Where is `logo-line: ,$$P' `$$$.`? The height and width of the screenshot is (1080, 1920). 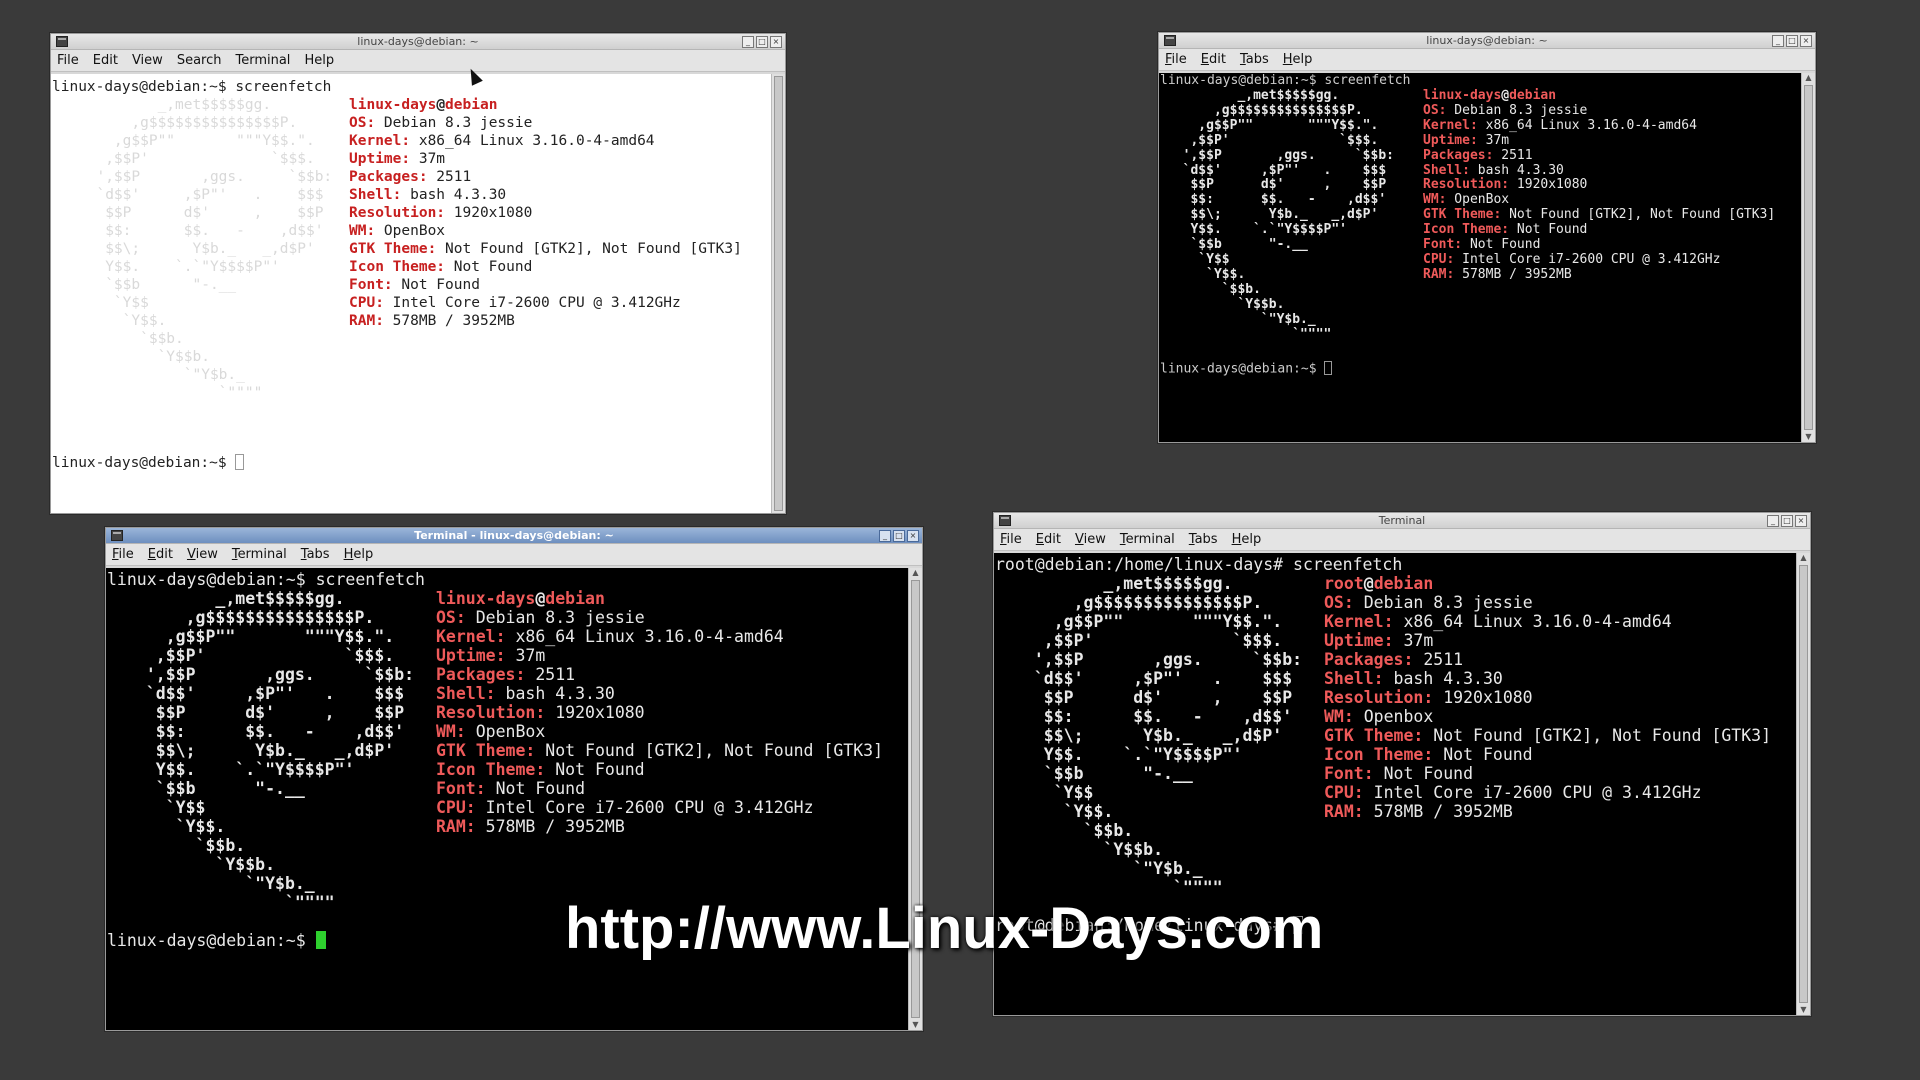 logo-line: ,$$P' `$$$. is located at coordinates (1148, 640).